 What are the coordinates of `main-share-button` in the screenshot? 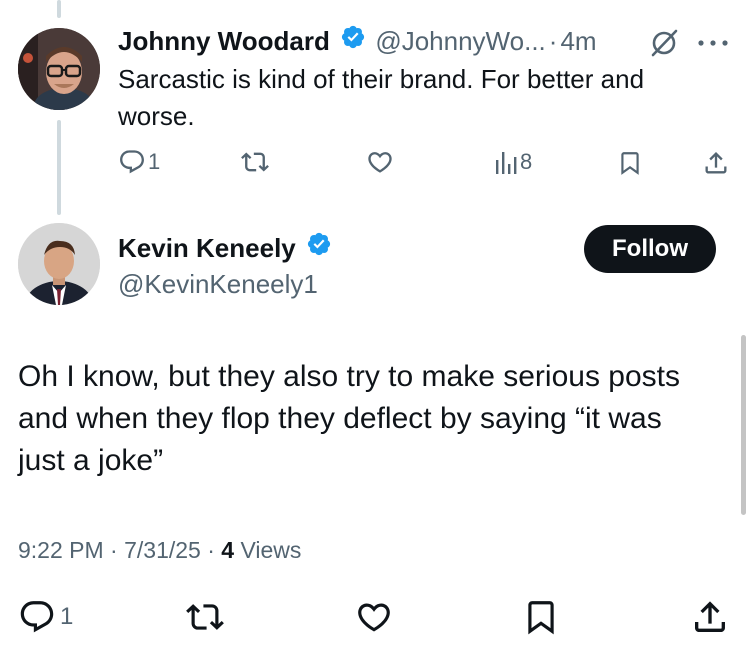 It's located at (710, 617).